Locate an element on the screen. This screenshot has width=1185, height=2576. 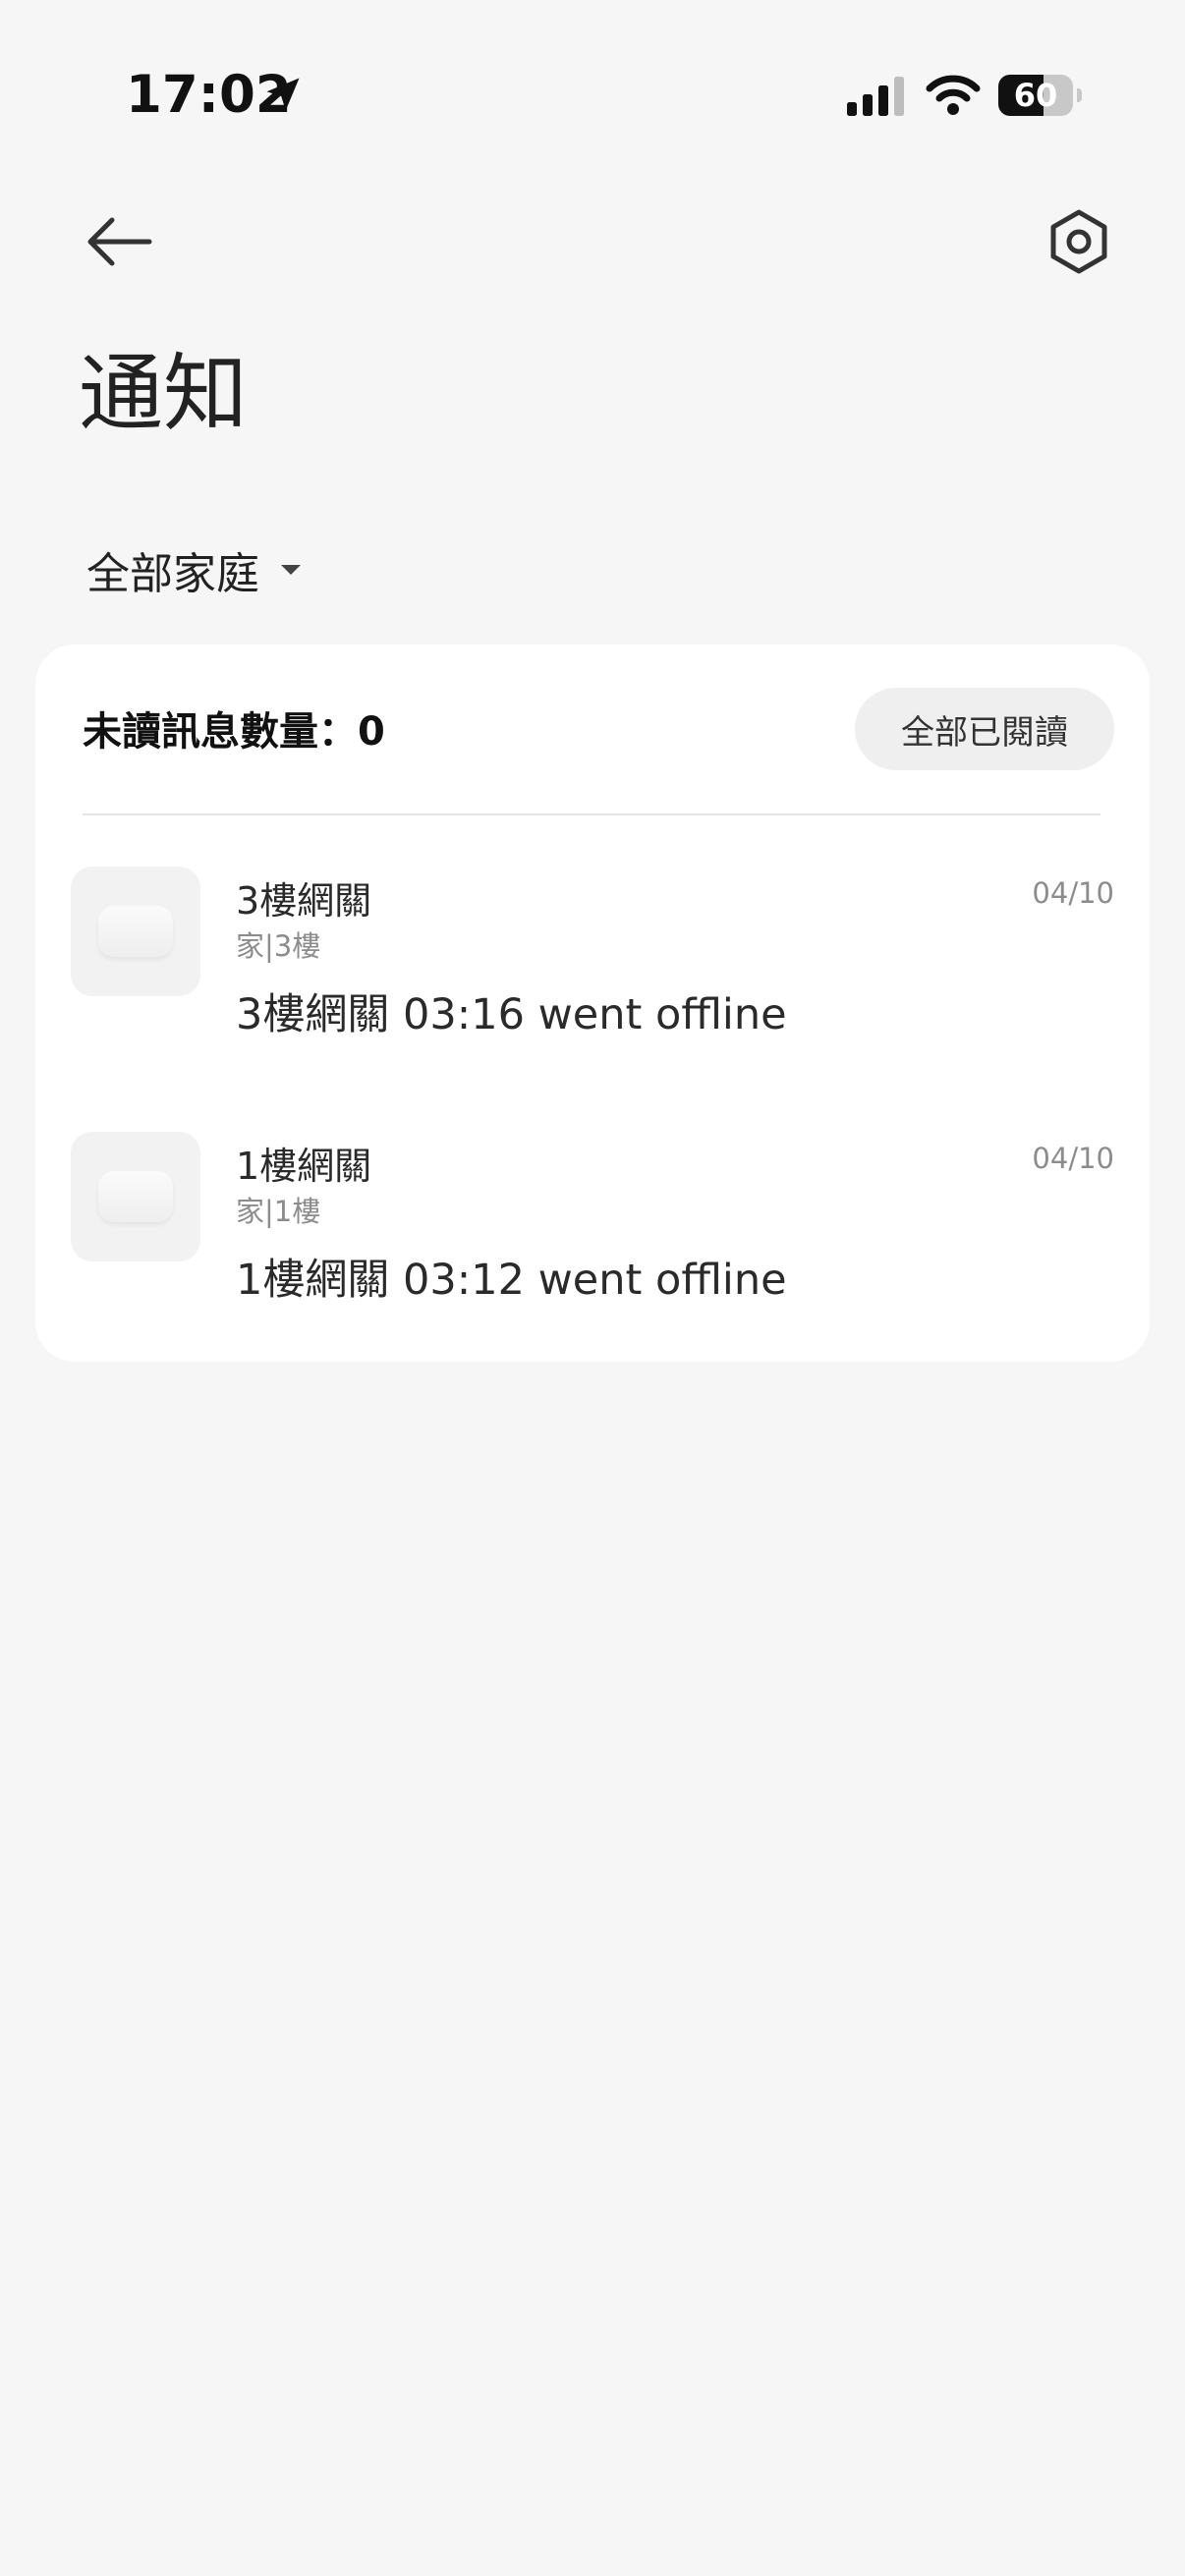
arrow-left-icon is located at coordinates (120, 241).